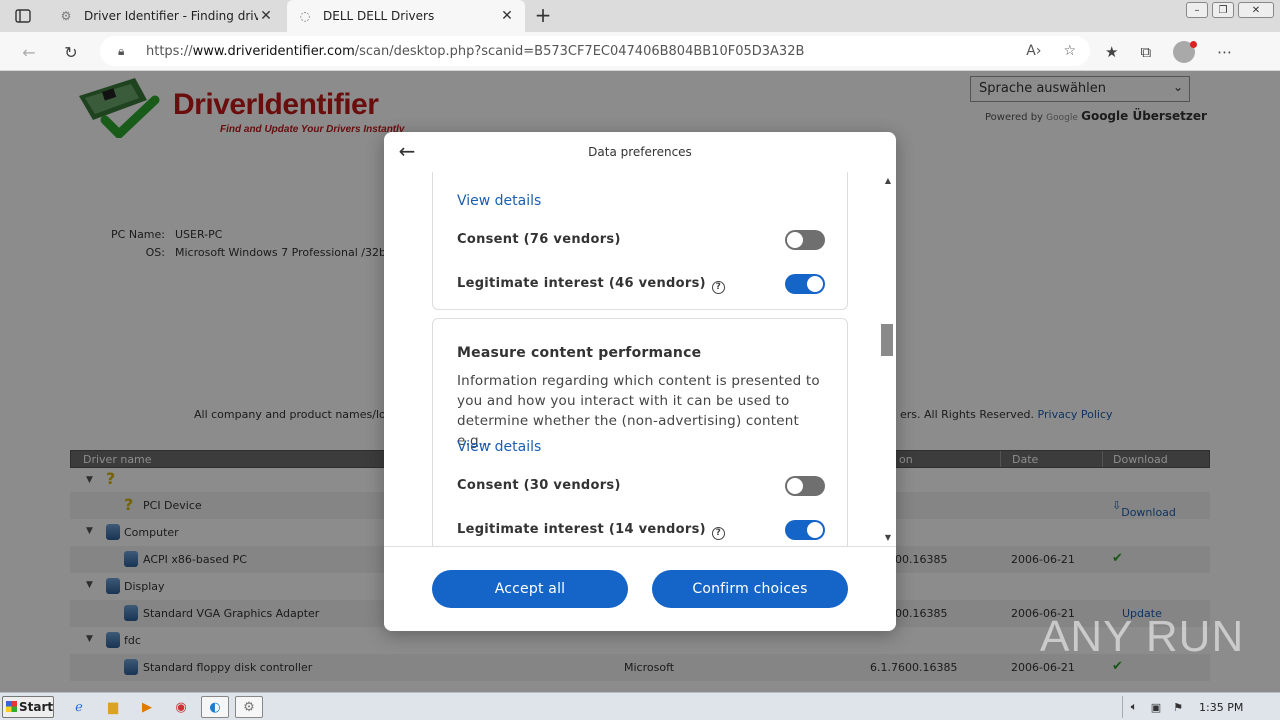  I want to click on tab-title: DELL DELL Drivers, so click(379, 16).